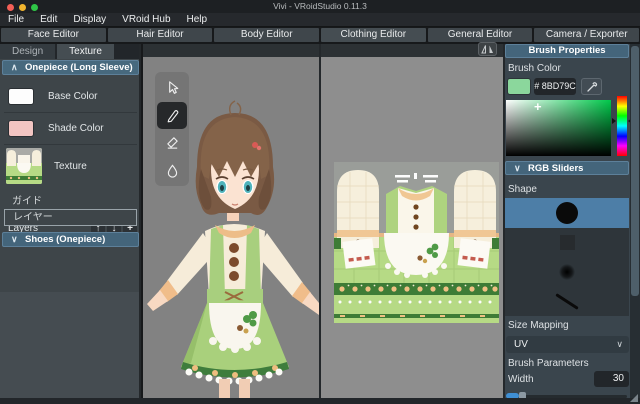 The height and width of the screenshot is (404, 640). What do you see at coordinates (614, 121) in the screenshot?
I see `hue-marker-left-icon` at bounding box center [614, 121].